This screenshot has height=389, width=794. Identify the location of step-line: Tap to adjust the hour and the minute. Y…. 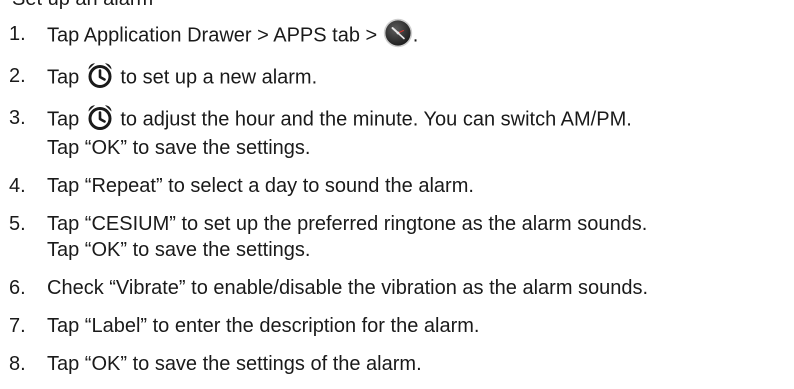
(420, 120).